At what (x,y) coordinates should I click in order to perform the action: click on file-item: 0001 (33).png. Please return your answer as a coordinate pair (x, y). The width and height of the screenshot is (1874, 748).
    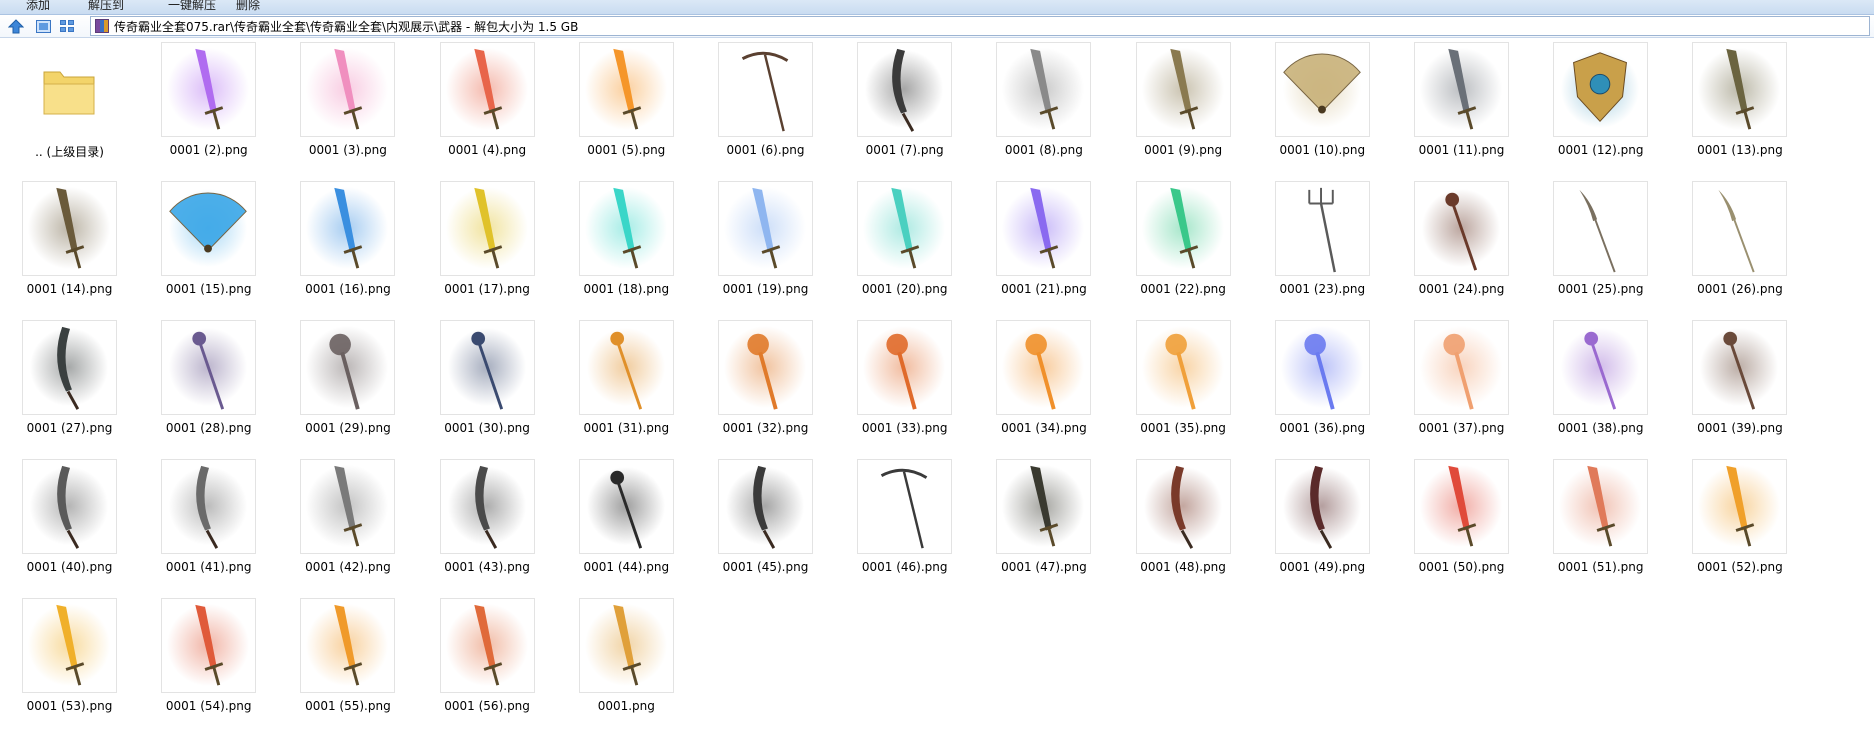
    Looking at the image, I should click on (903, 385).